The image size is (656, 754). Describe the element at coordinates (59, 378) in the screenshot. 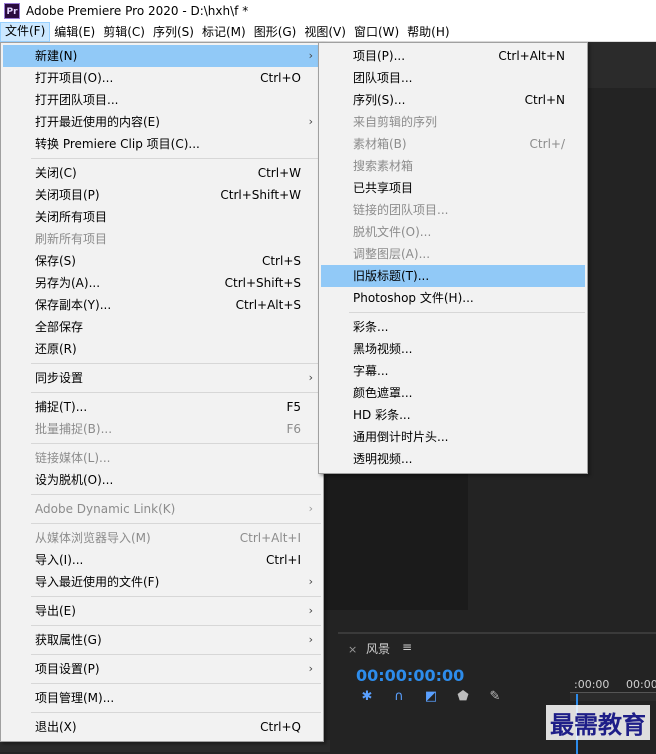

I see `menu-item-label: 同步设置` at that location.